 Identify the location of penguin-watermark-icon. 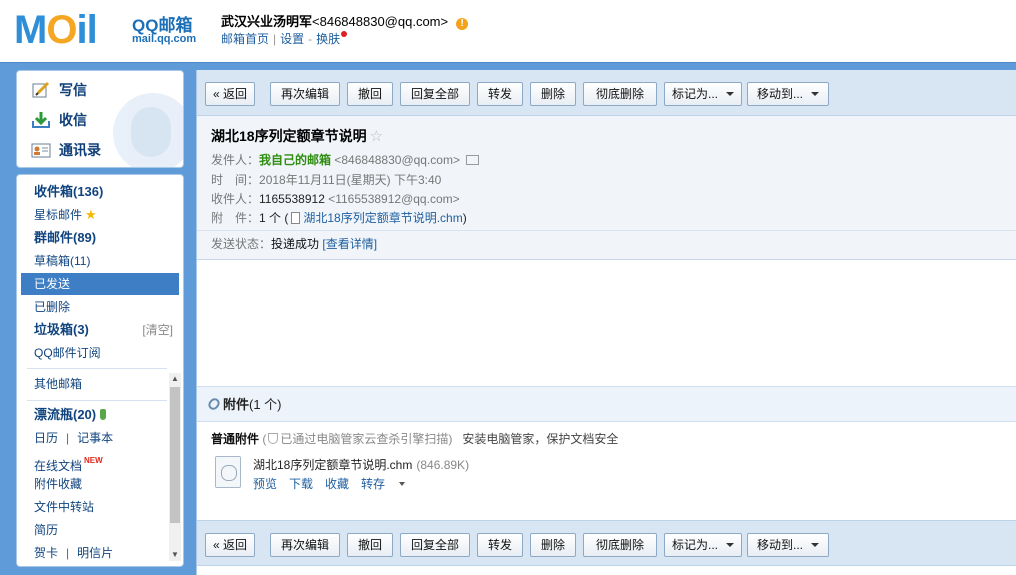
(148, 130).